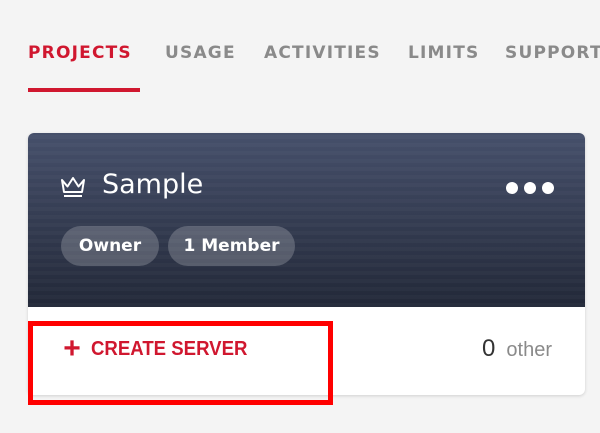  I want to click on tab-projects: PROJECTS, so click(80, 53).